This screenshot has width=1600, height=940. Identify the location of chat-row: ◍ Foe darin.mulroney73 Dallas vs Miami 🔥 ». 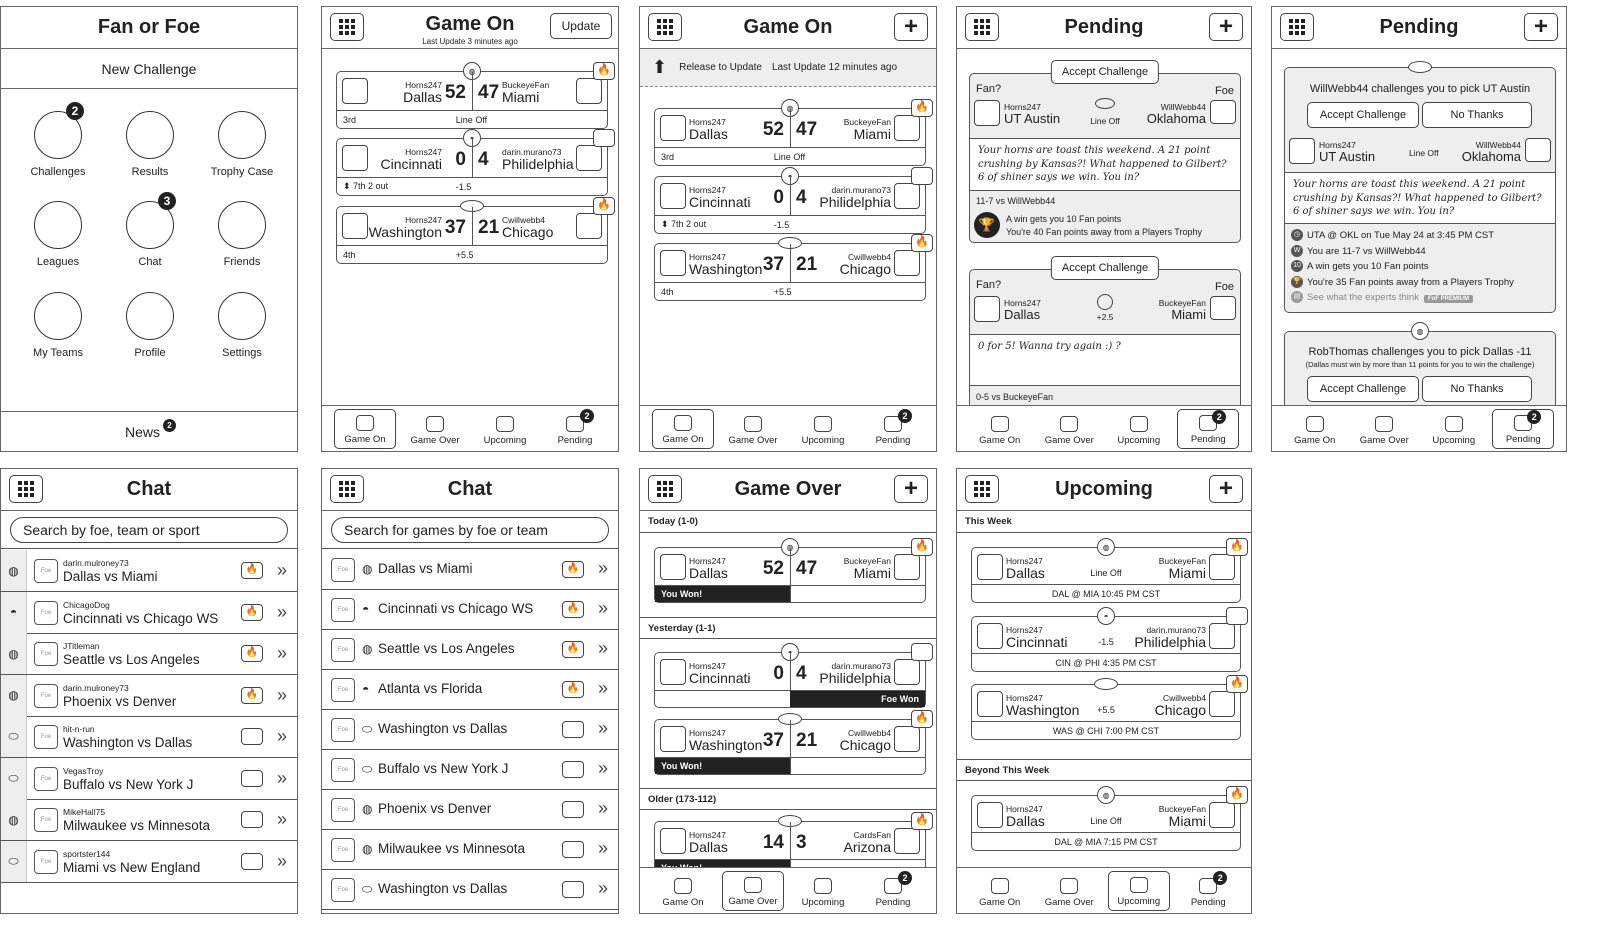
(149, 571).